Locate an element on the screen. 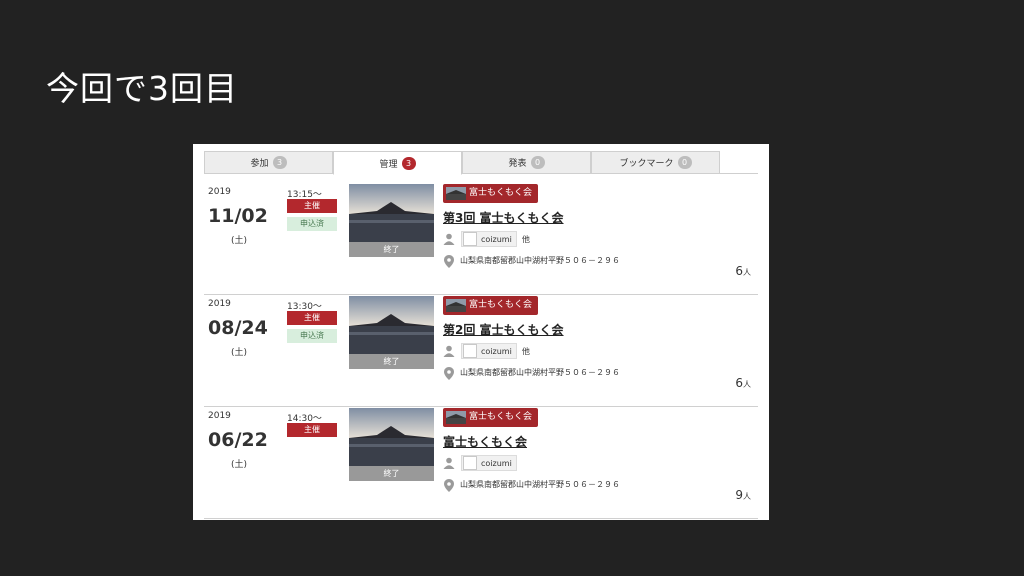 Image resolution: width=1024 pixels, height=576 pixels. event-title-link: 第3回 富士もくもく会 is located at coordinates (503, 217).